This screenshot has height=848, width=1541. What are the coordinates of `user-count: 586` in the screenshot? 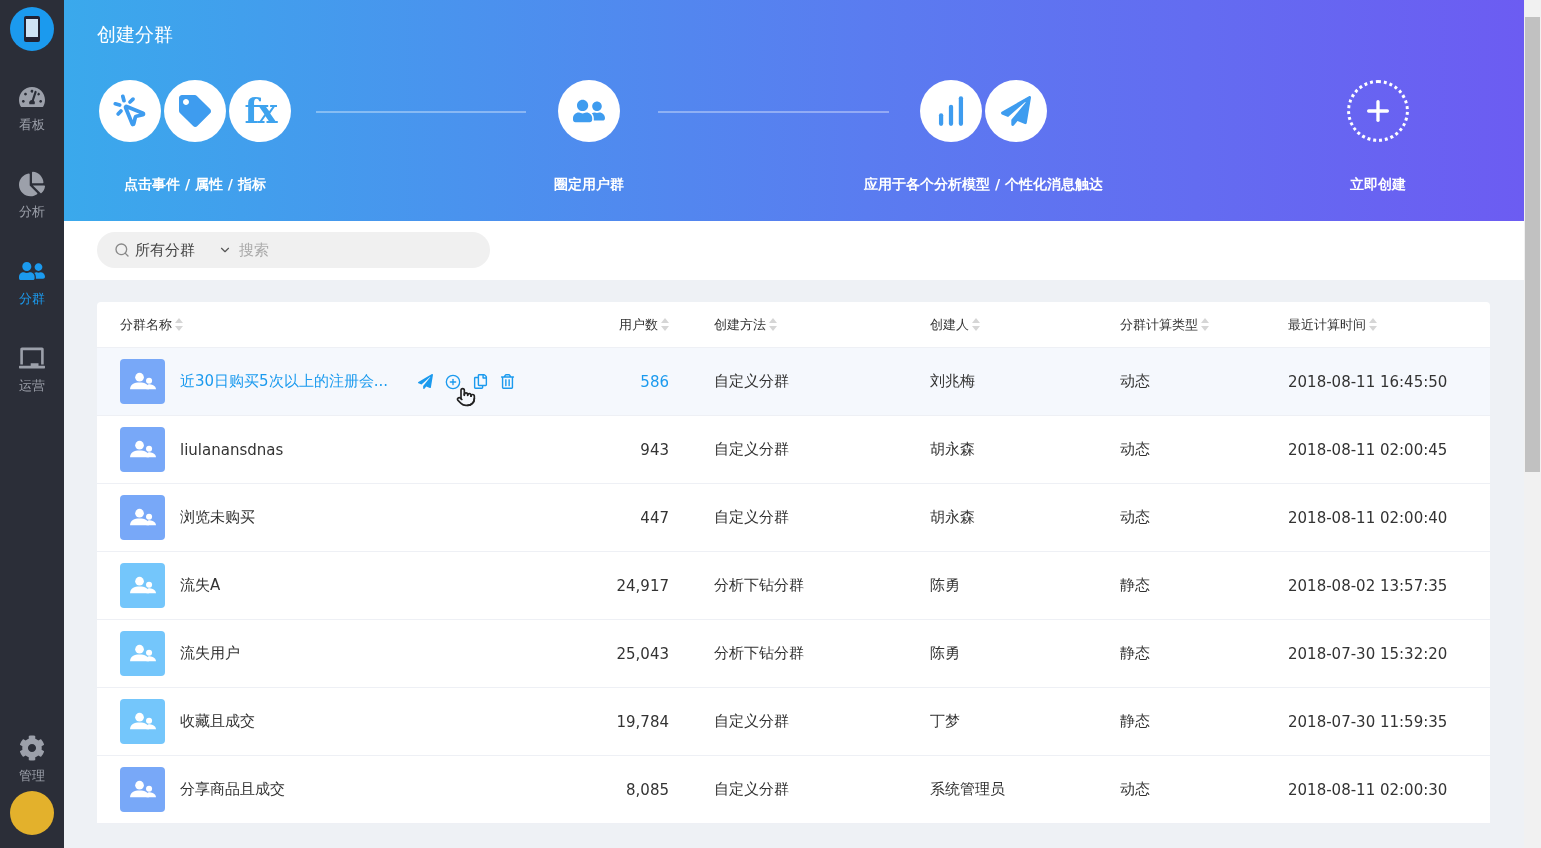 It's located at (654, 381).